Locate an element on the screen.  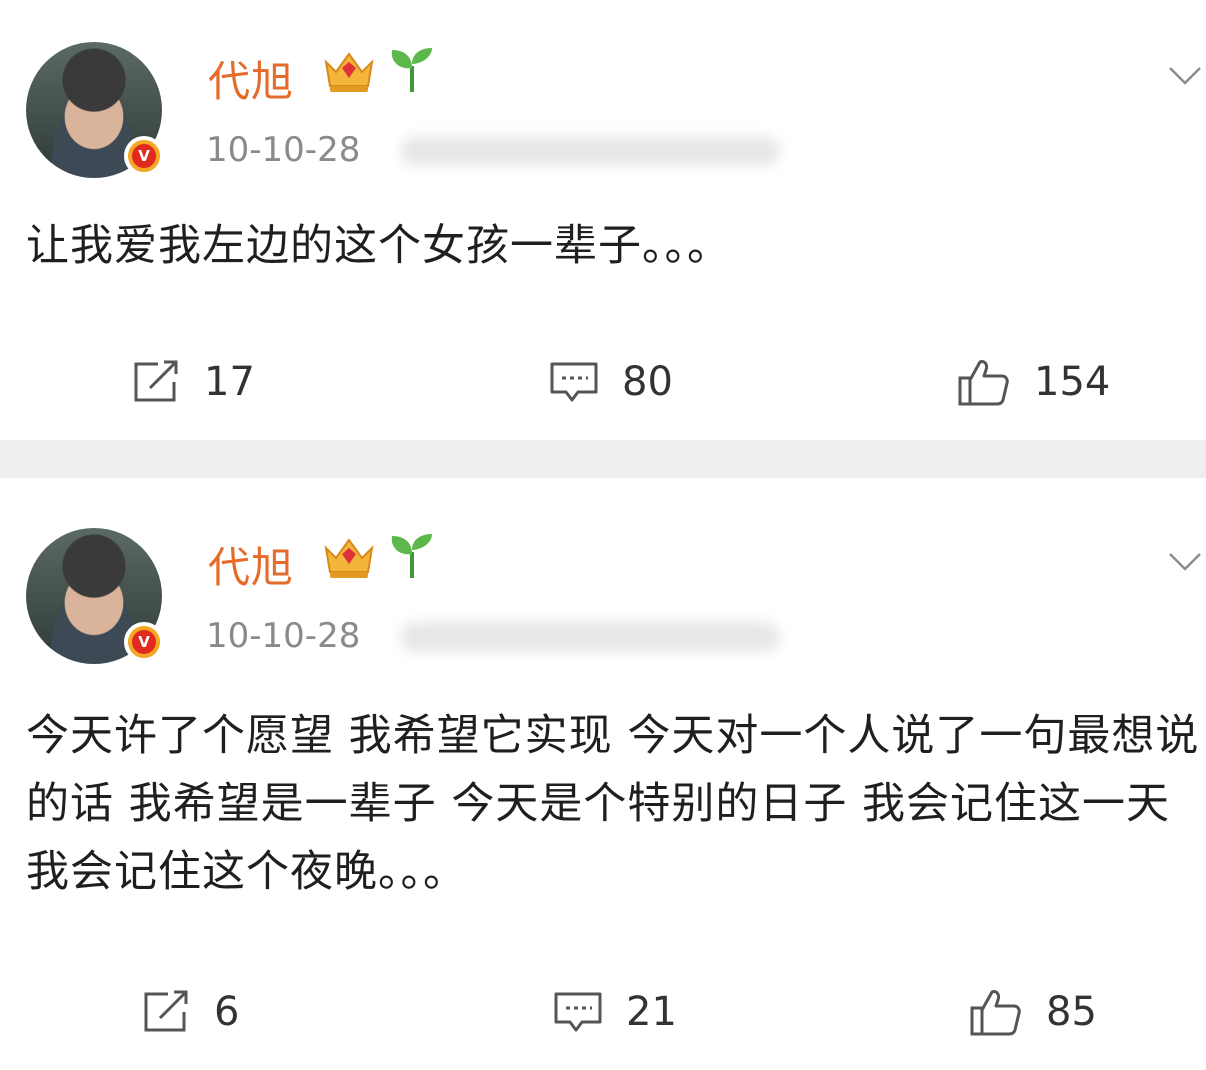
like-count: 85 is located at coordinates (1071, 1012).